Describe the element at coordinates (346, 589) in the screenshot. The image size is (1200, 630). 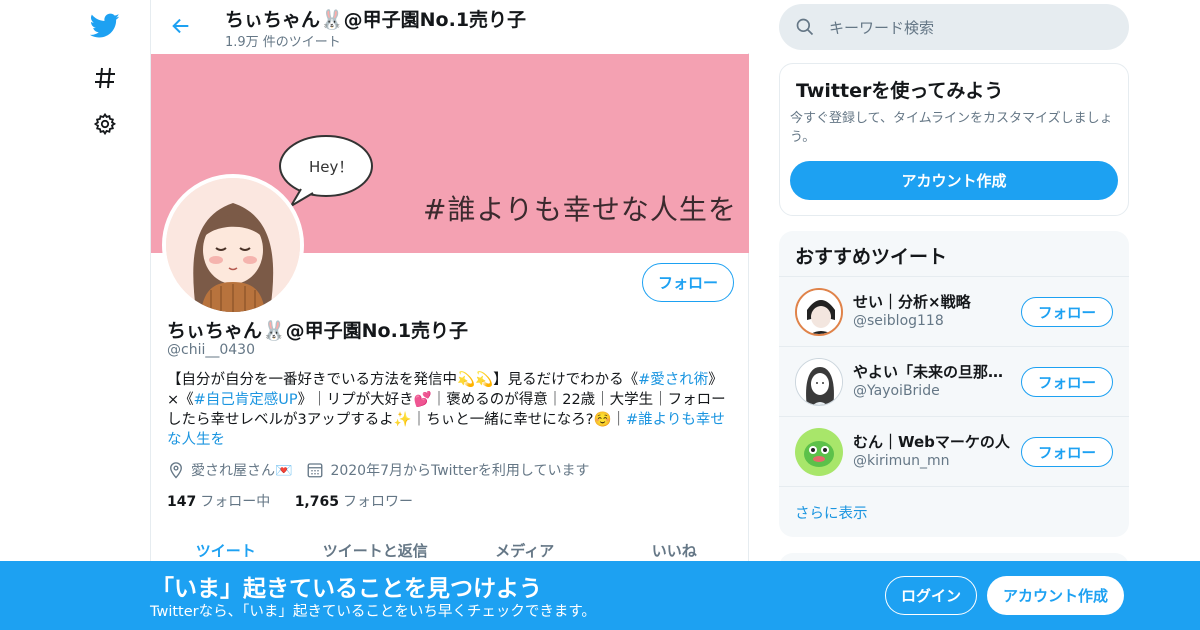
I see `prompt-title: 「いま」起きていることを見つけよう` at that location.